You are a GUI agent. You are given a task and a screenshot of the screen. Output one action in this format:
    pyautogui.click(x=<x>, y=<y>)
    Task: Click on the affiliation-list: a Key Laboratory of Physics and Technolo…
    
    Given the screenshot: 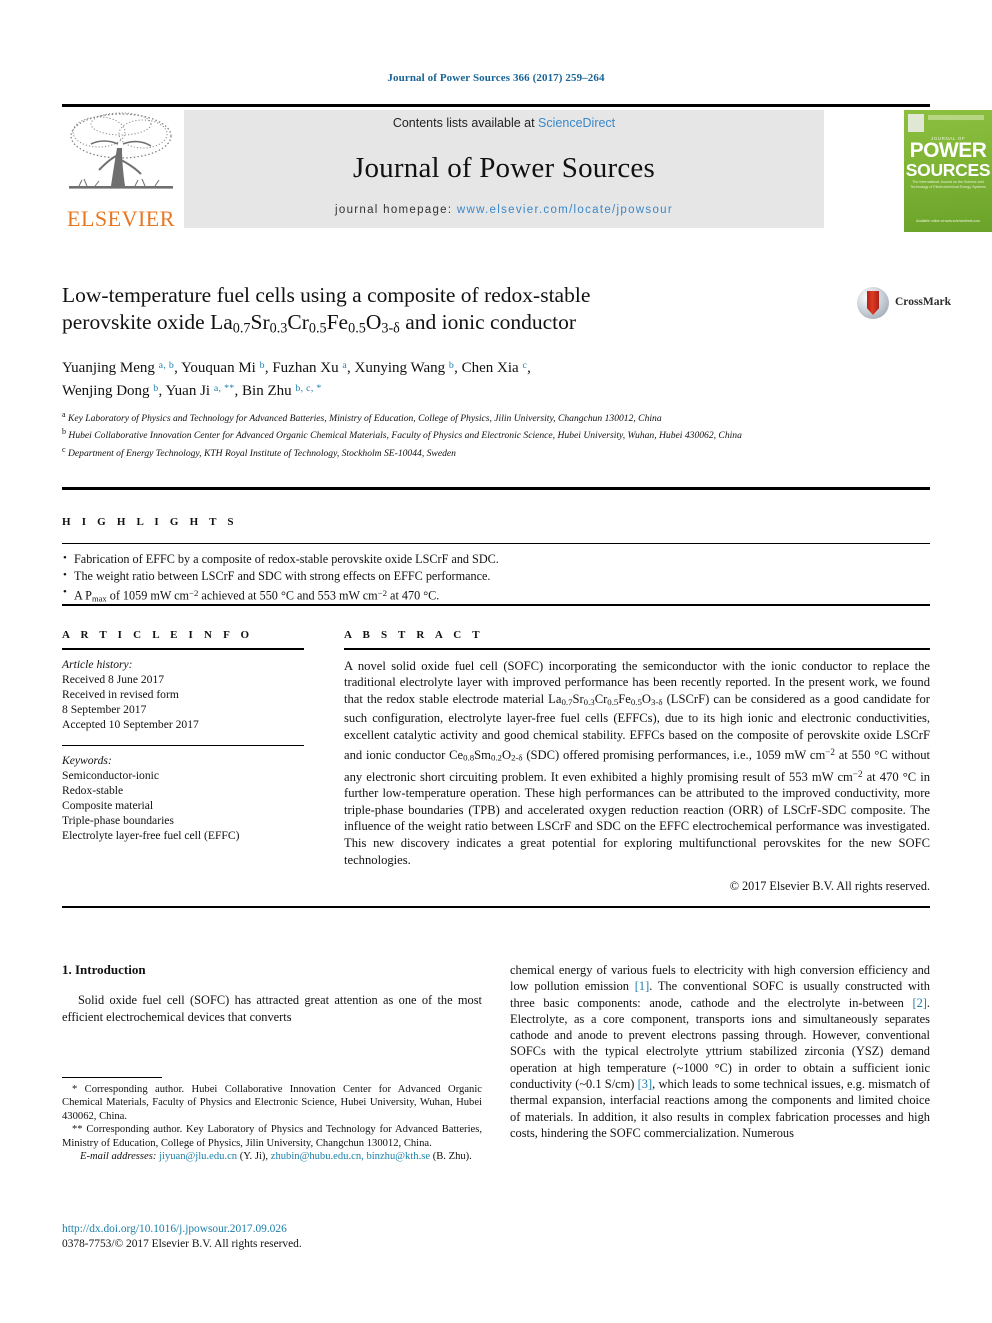 What is the action you would take?
    pyautogui.click(x=496, y=434)
    